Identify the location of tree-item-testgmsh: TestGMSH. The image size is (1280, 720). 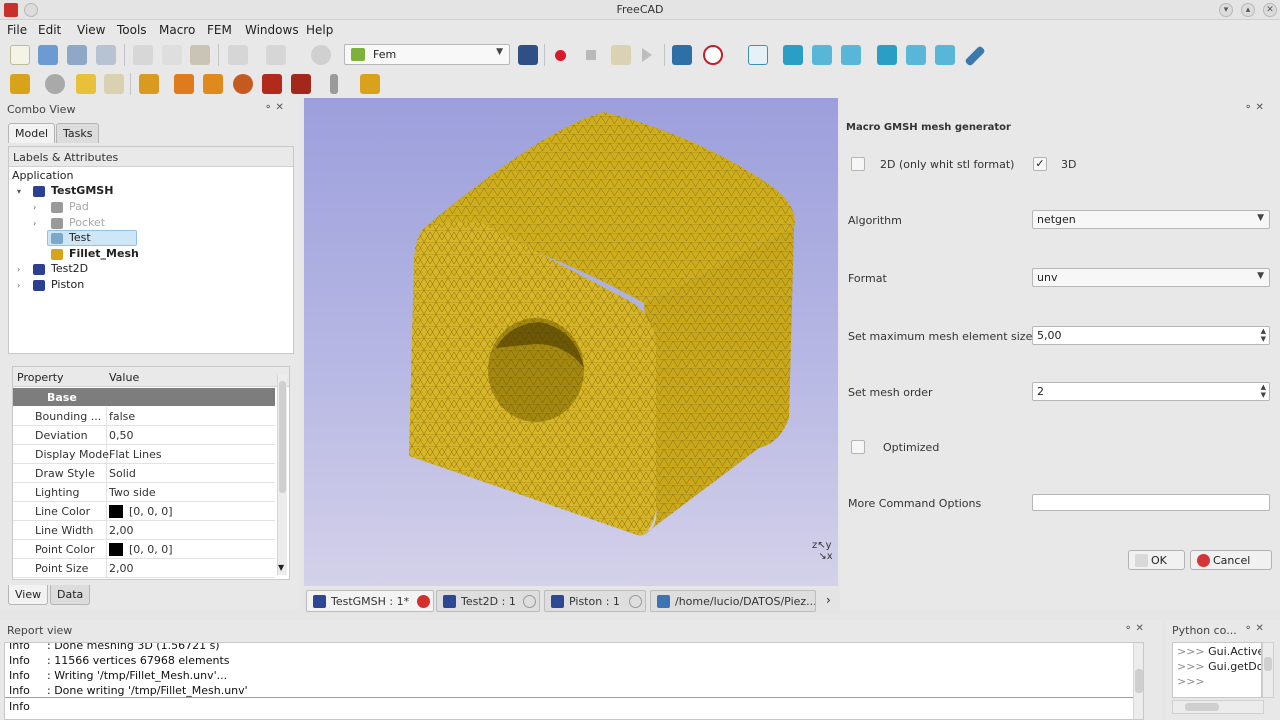
(82, 191).